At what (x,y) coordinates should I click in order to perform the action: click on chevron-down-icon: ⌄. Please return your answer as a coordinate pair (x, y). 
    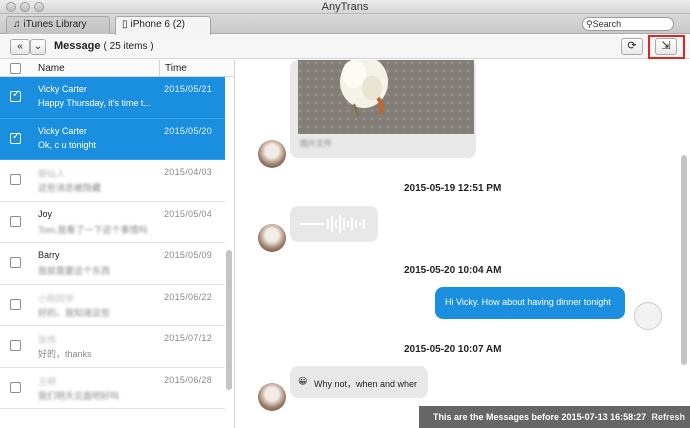
    Looking at the image, I should click on (38, 46).